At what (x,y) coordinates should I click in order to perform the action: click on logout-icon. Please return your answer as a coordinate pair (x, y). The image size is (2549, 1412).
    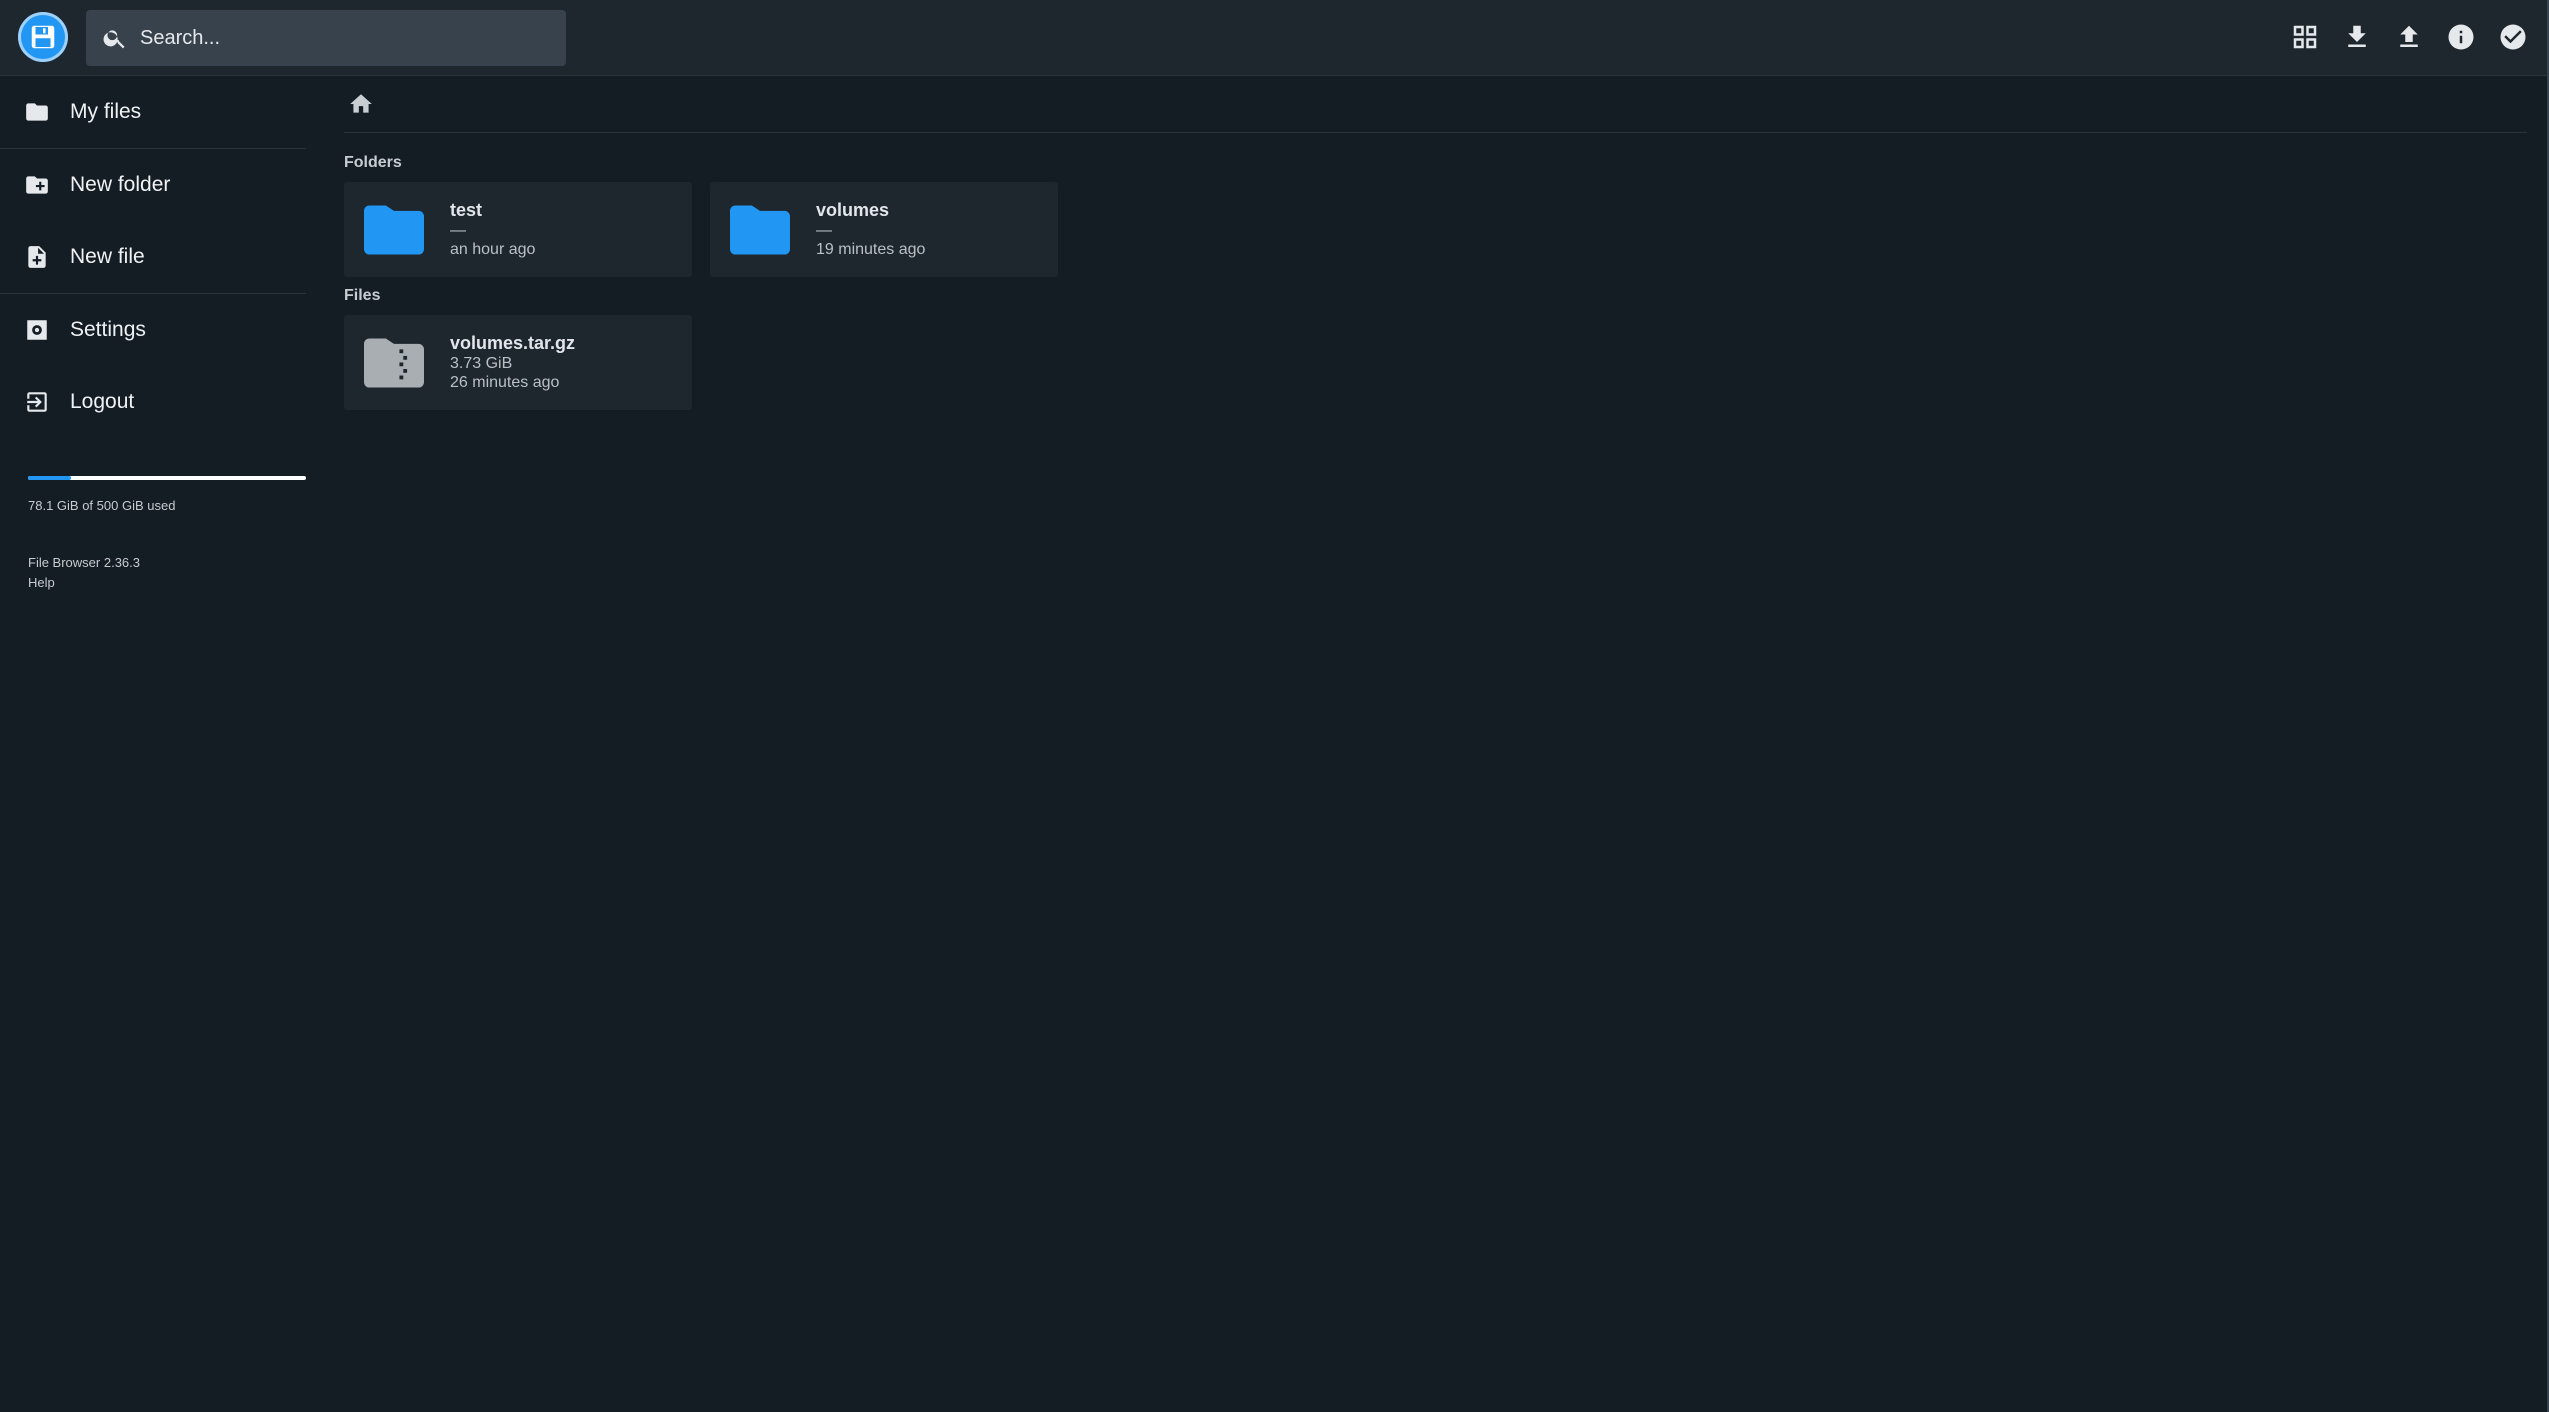
    Looking at the image, I should click on (37, 402).